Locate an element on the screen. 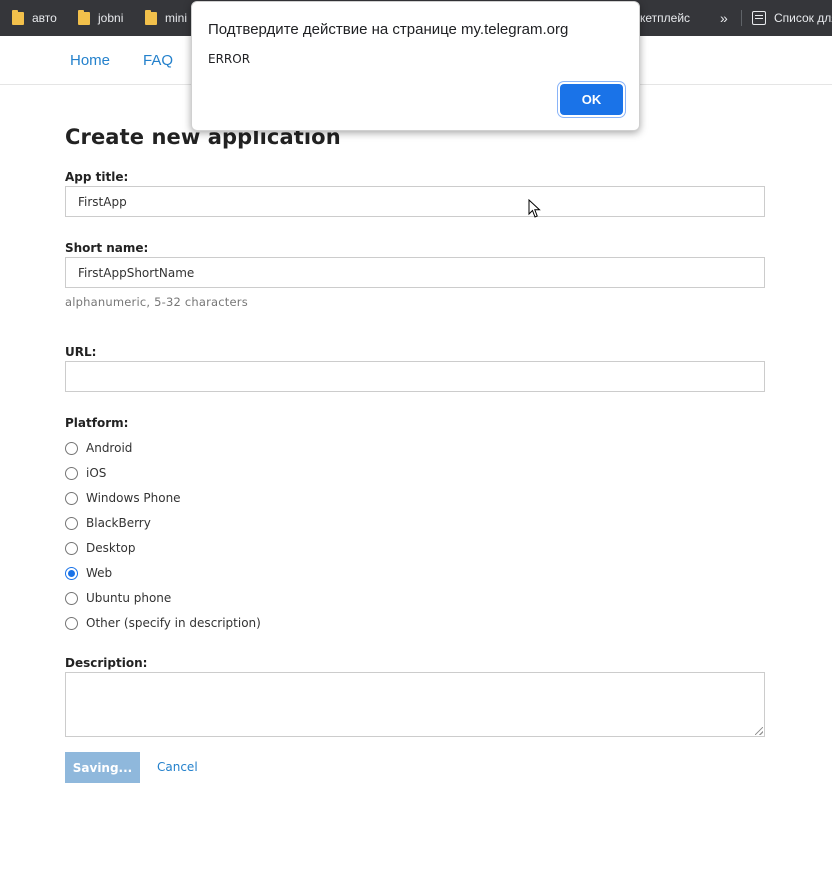 The height and width of the screenshot is (874, 832). short-name-label: Short name: is located at coordinates (107, 248).